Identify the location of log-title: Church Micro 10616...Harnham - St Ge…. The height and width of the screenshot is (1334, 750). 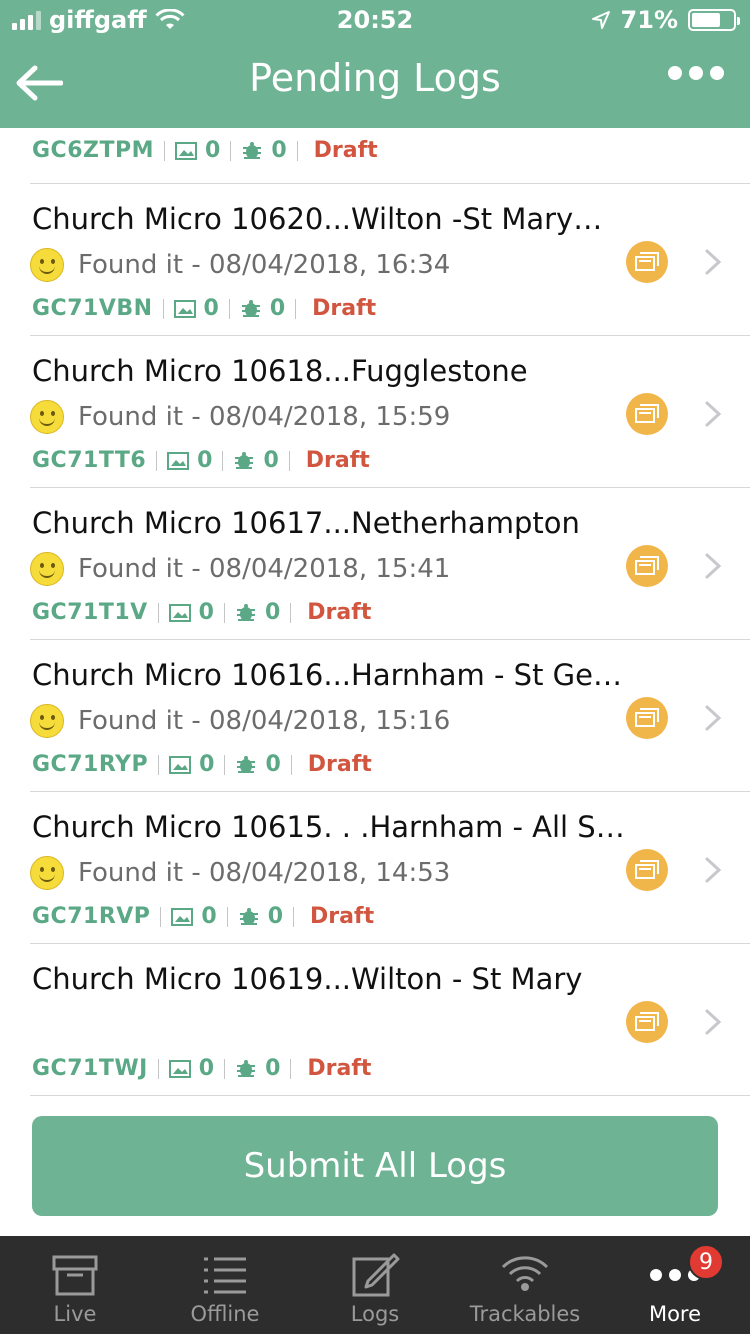
(327, 675).